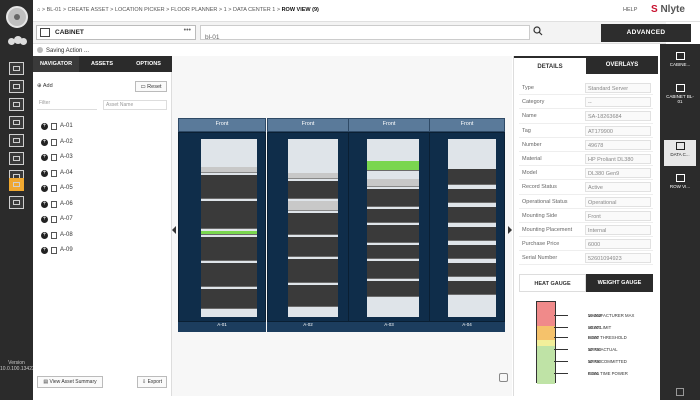  Describe the element at coordinates (16, 184) in the screenshot. I see `rack-icon` at that location.